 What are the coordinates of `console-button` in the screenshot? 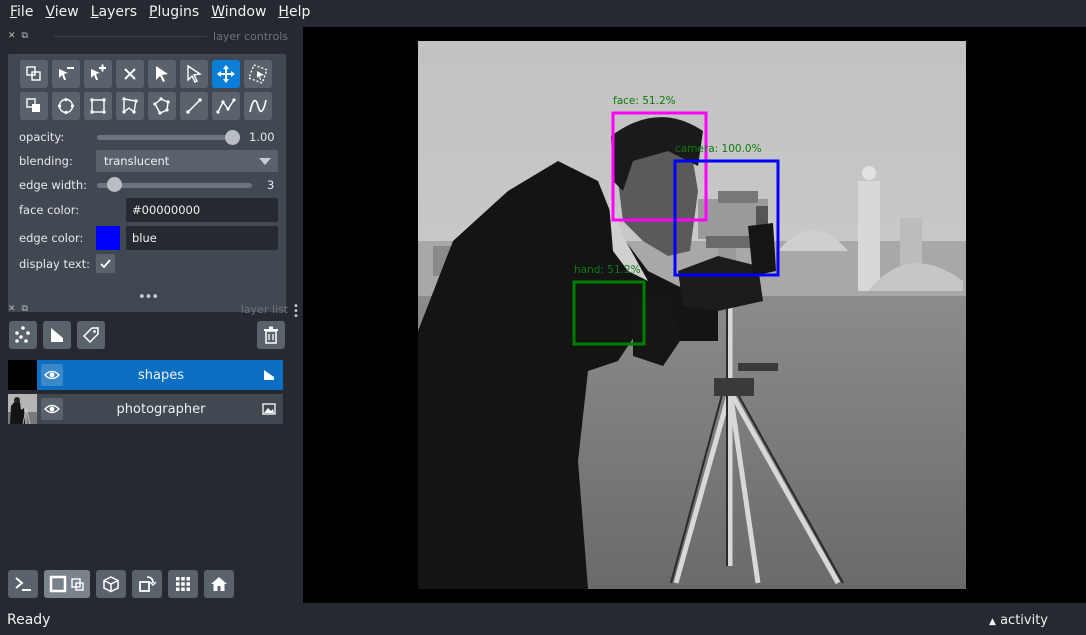 It's located at (23, 584).